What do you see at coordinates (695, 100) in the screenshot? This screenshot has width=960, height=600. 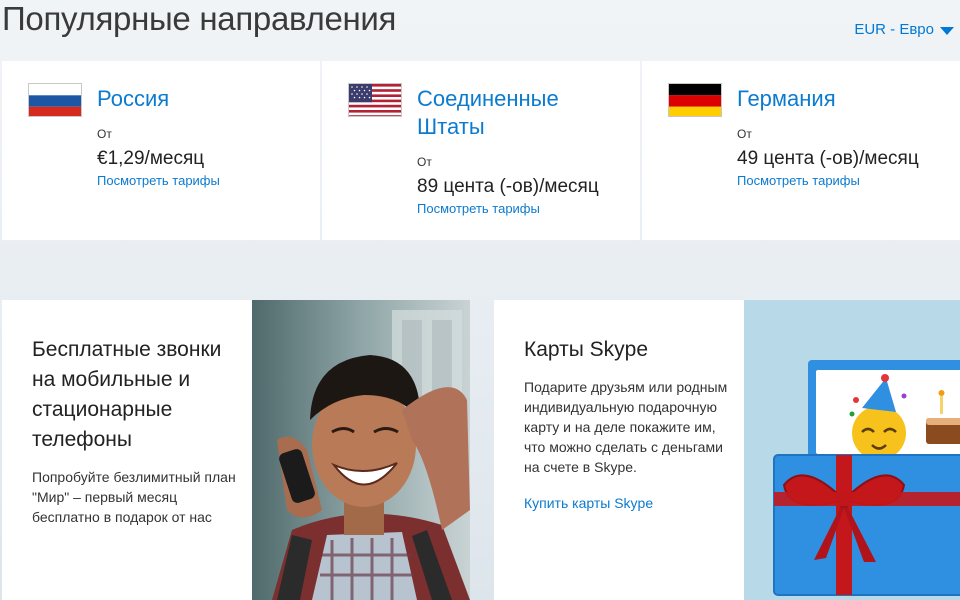 I see `germany-flag-icon` at bounding box center [695, 100].